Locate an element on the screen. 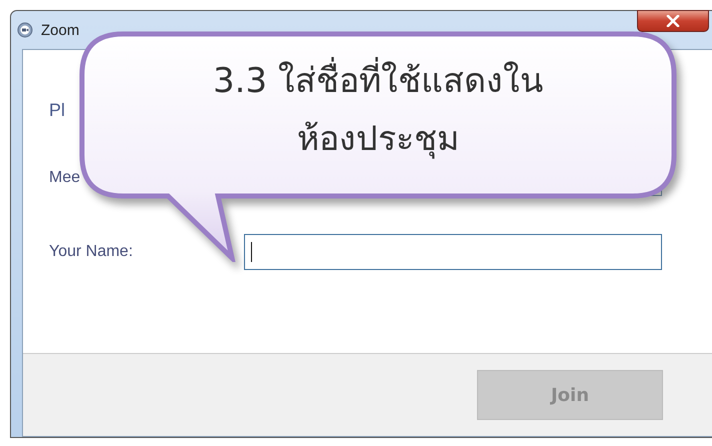 The height and width of the screenshot is (446, 712). camera-icon is located at coordinates (25, 30).